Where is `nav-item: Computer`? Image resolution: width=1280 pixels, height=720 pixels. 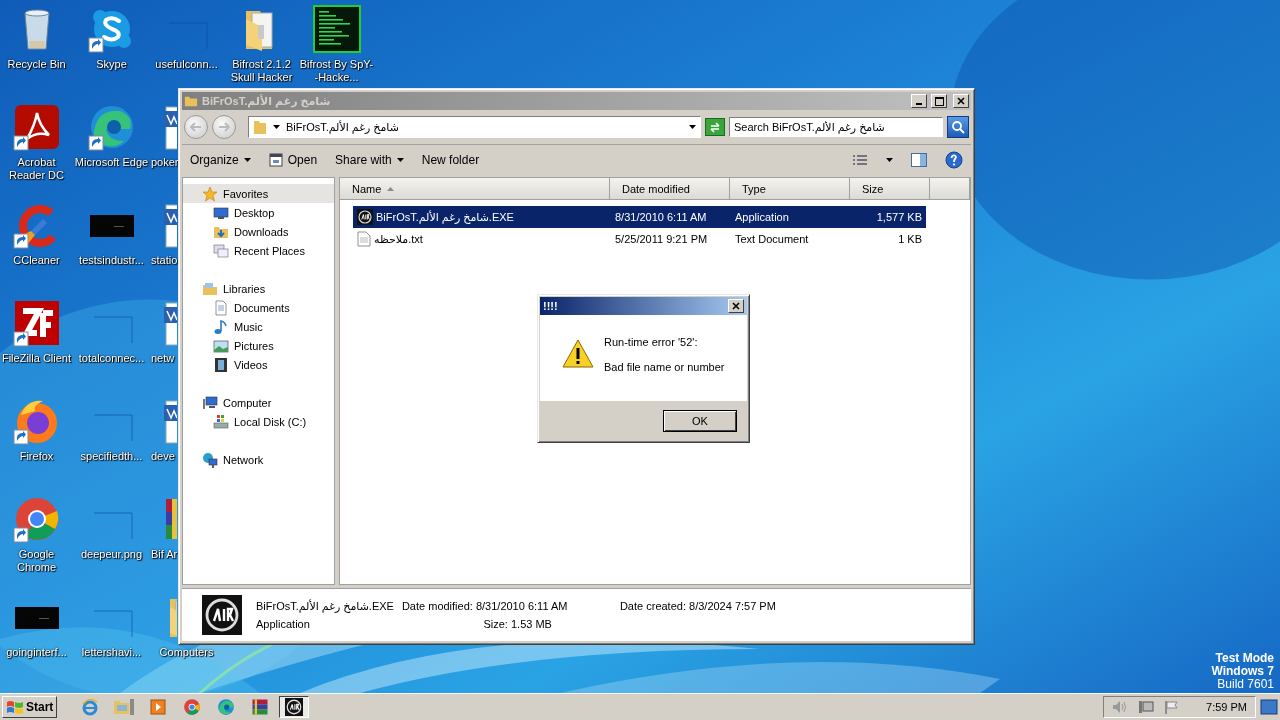
nav-item: Computer is located at coordinates (258, 402).